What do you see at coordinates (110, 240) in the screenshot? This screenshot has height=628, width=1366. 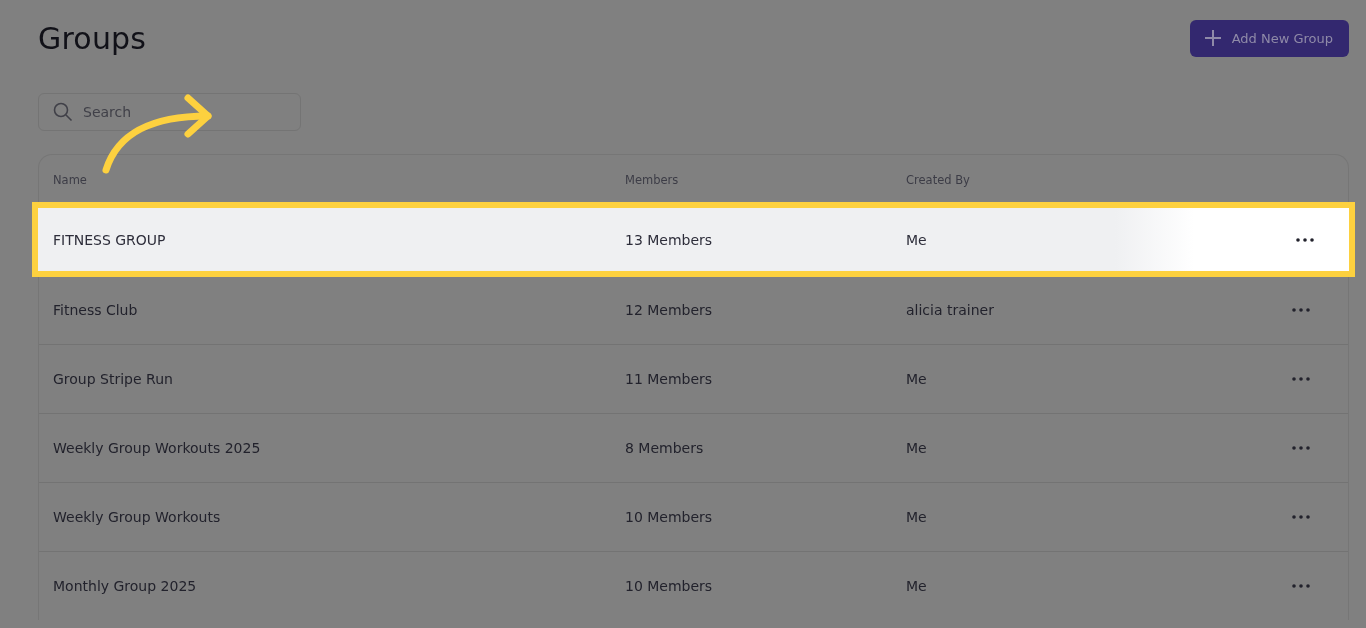 I see `group-name: FITNESS GROUP` at bounding box center [110, 240].